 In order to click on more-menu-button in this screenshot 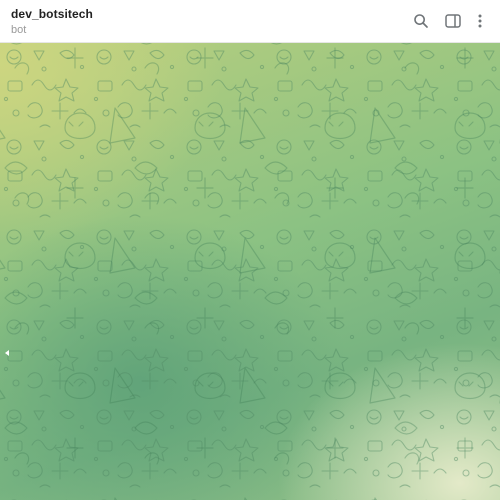, I will do `click(480, 21)`.